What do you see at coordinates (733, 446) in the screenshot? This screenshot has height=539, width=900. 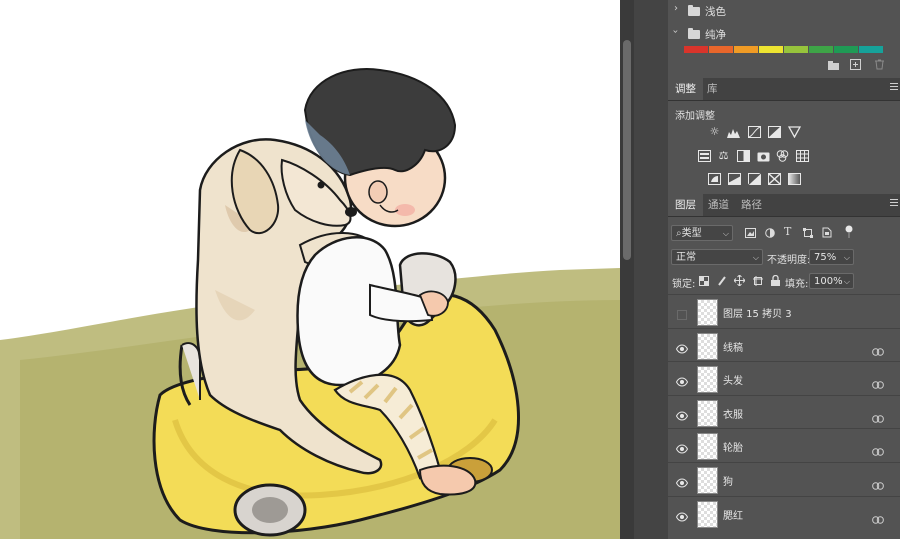 I see `layer-name: 轮胎` at bounding box center [733, 446].